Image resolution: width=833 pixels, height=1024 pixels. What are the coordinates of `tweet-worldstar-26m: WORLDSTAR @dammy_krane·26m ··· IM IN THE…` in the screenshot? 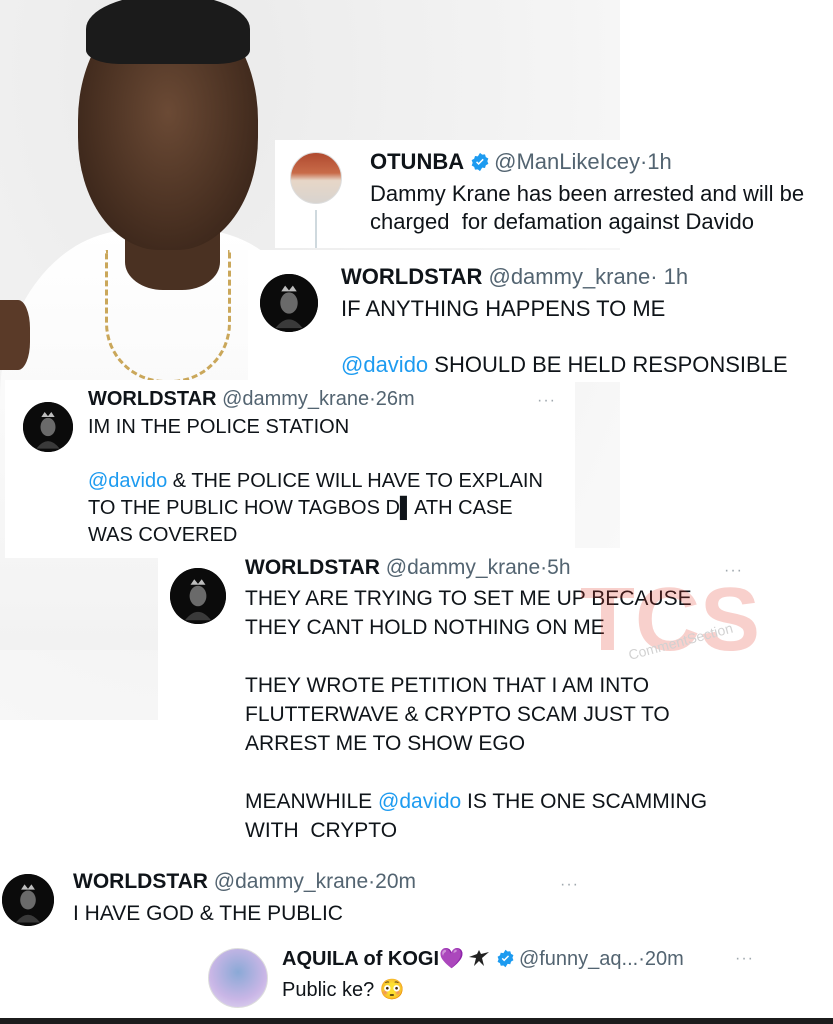 It's located at (290, 469).